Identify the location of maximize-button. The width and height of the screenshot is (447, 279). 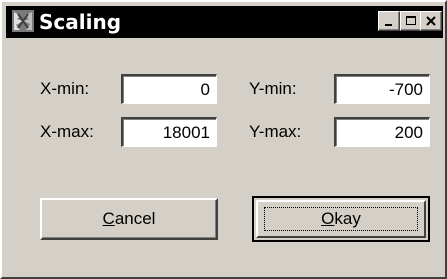
(411, 21).